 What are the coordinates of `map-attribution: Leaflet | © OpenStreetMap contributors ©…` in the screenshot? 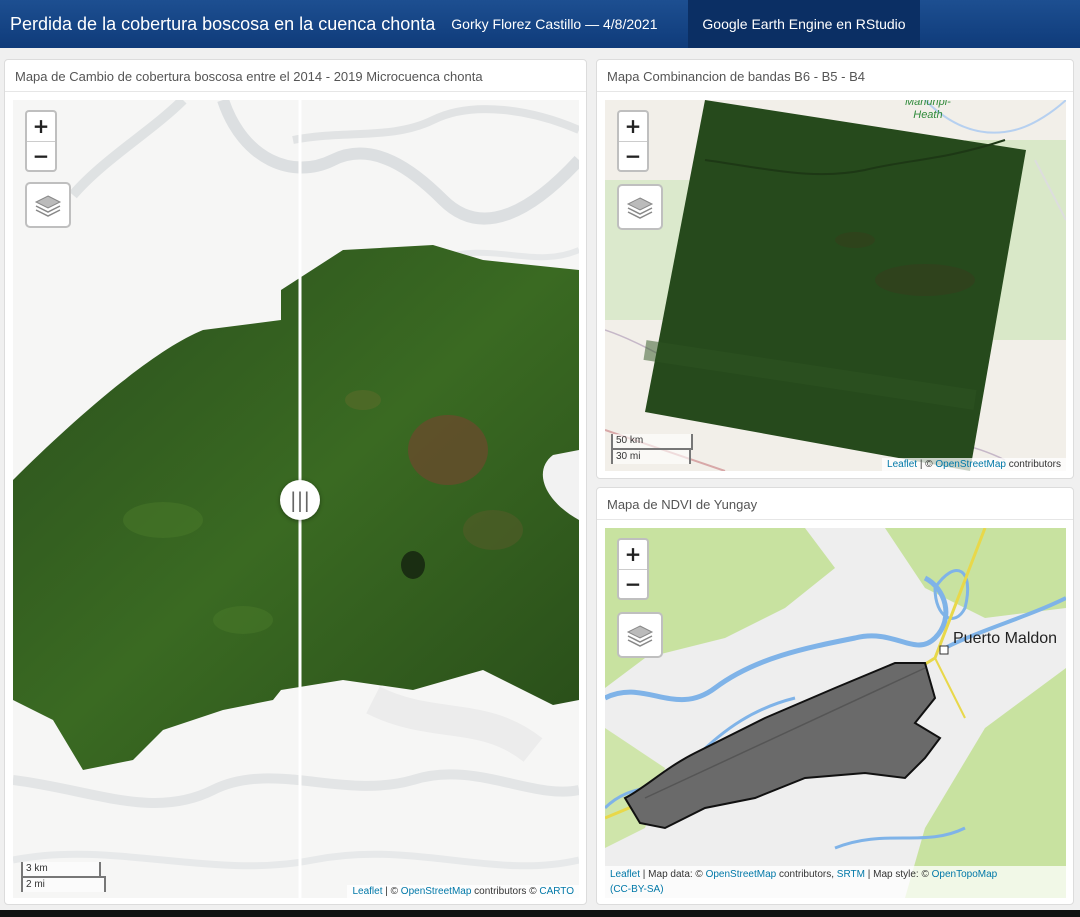 It's located at (463, 891).